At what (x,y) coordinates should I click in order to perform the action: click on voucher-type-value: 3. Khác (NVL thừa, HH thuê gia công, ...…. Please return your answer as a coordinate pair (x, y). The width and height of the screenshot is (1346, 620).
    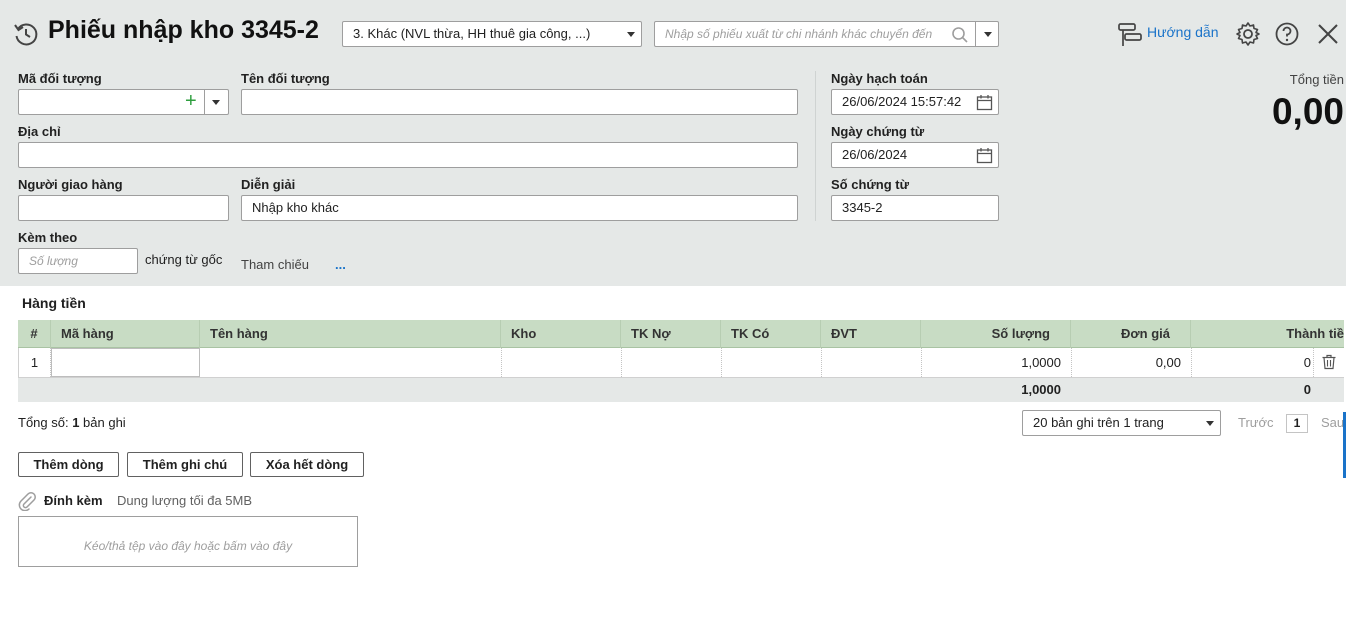
    Looking at the image, I should click on (472, 33).